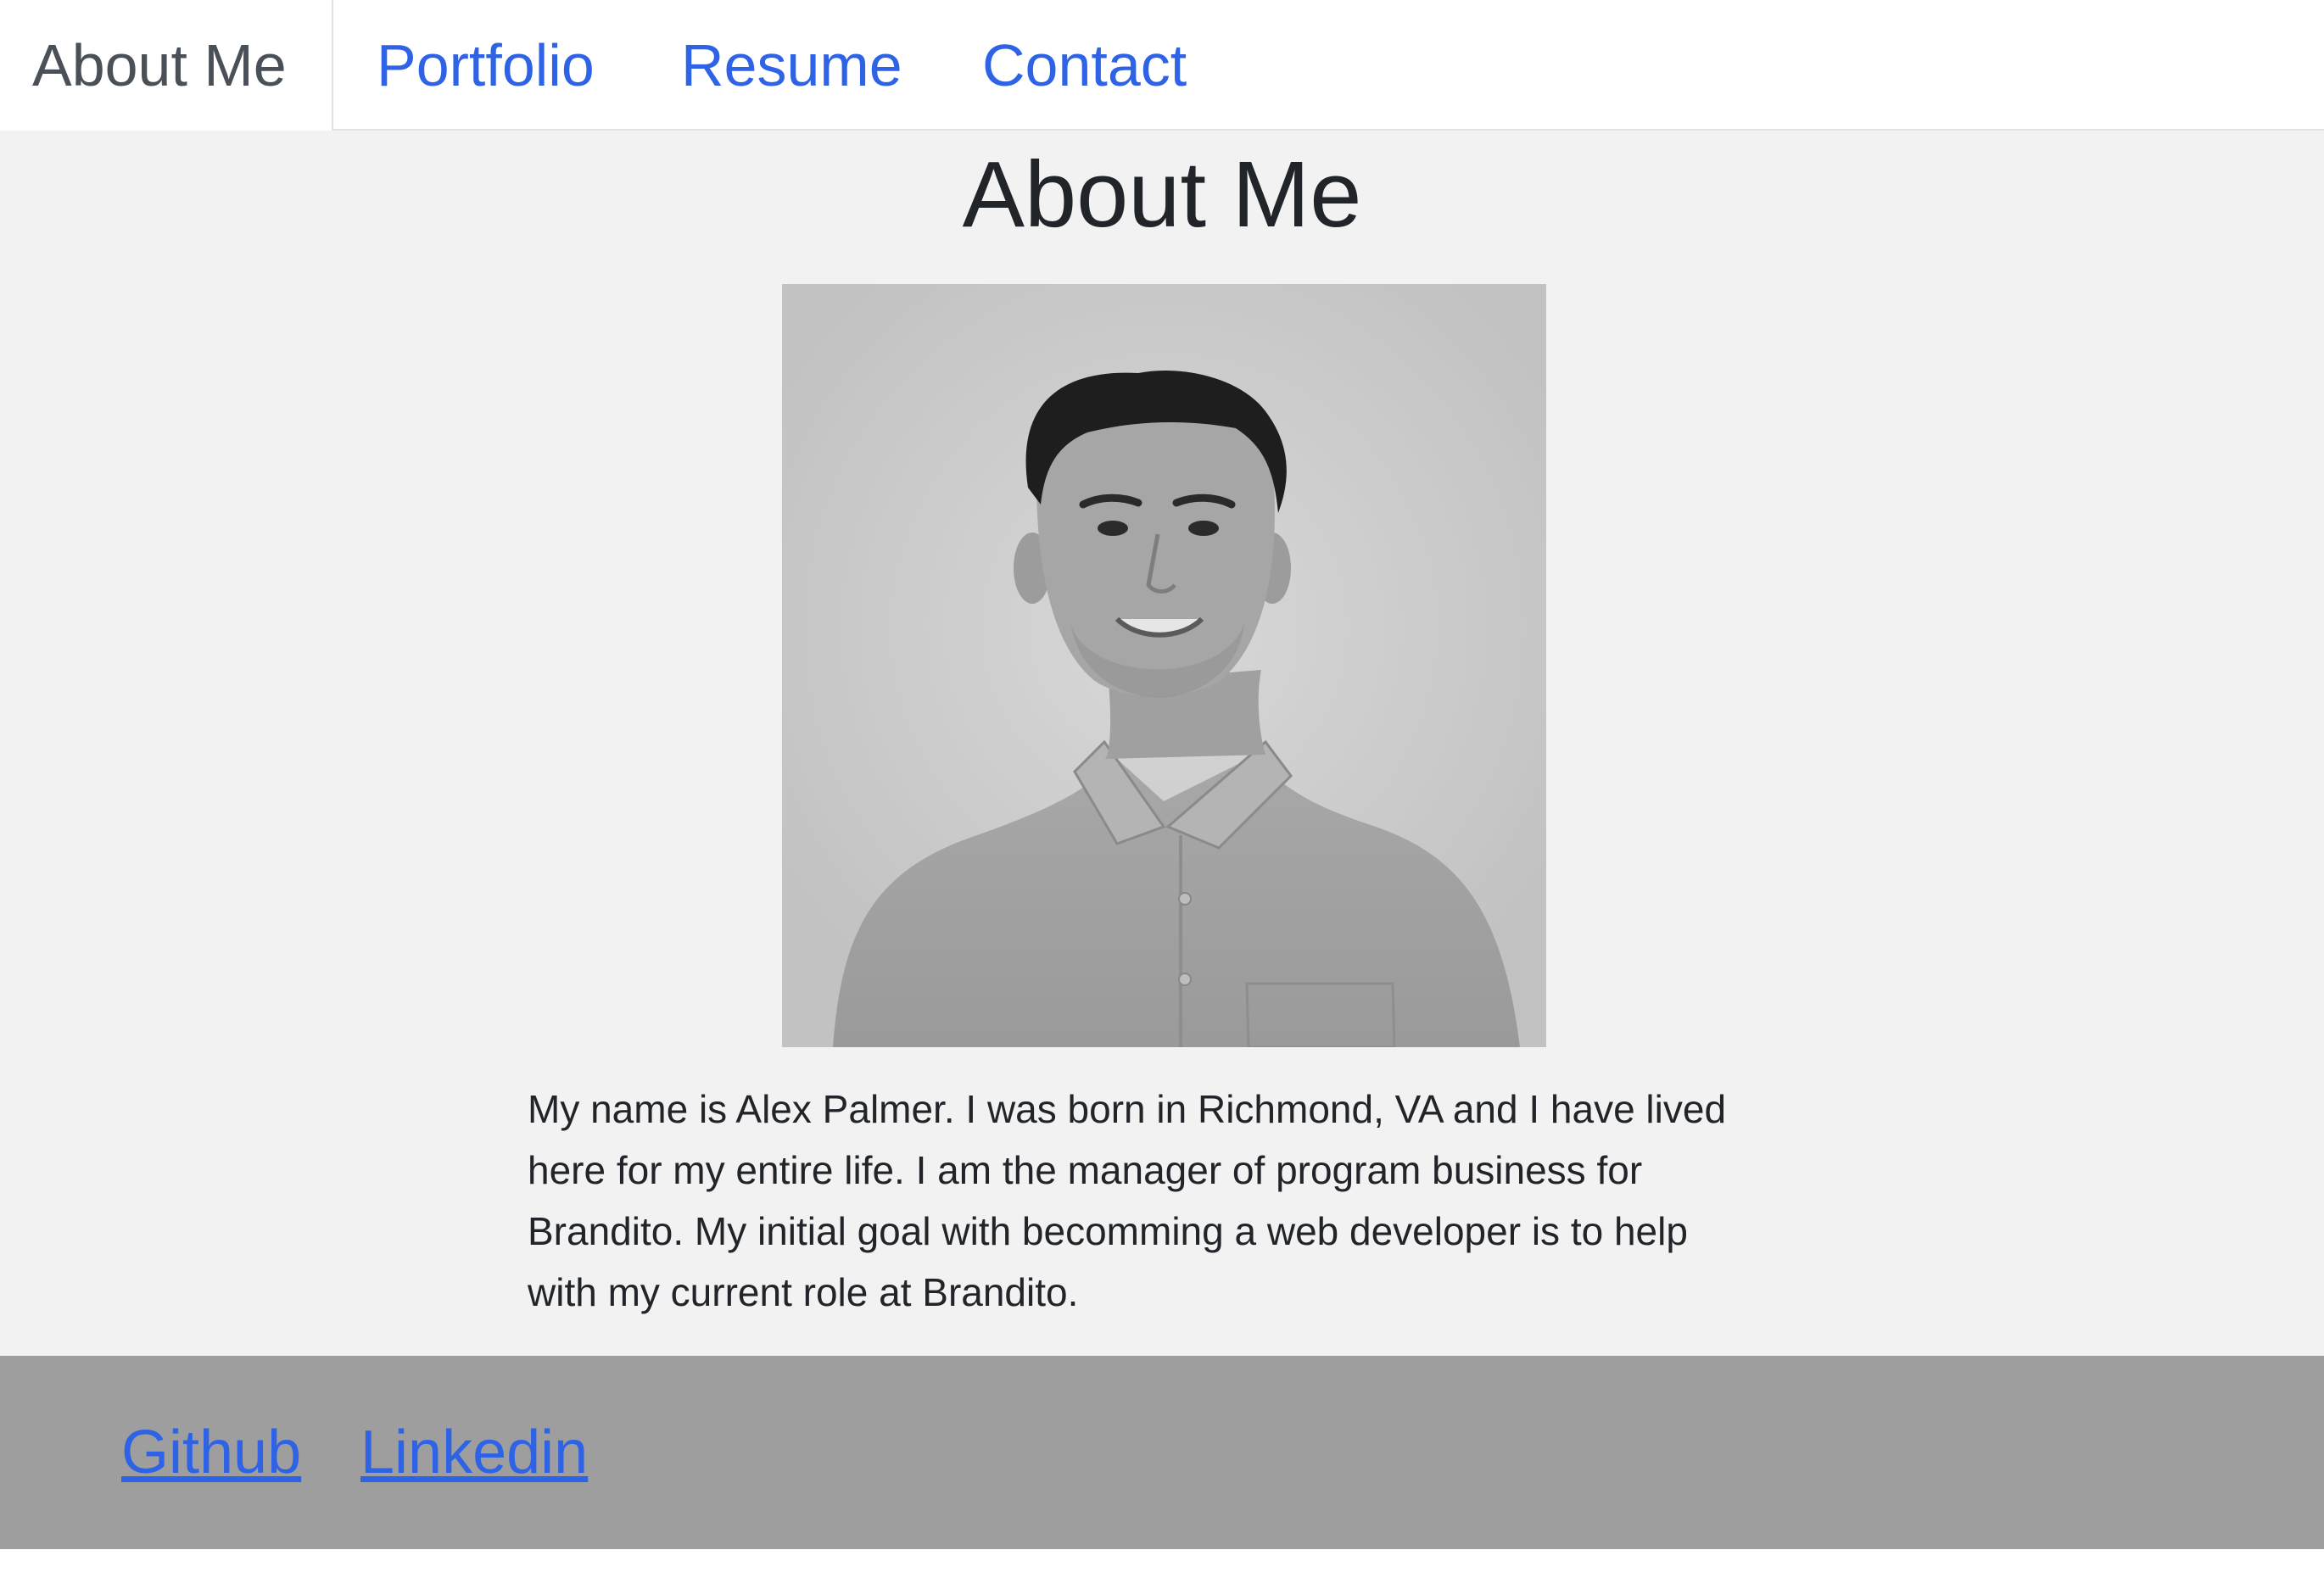 The height and width of the screenshot is (1589, 2324). I want to click on footer: Github Linkedin, so click(1162, 1453).